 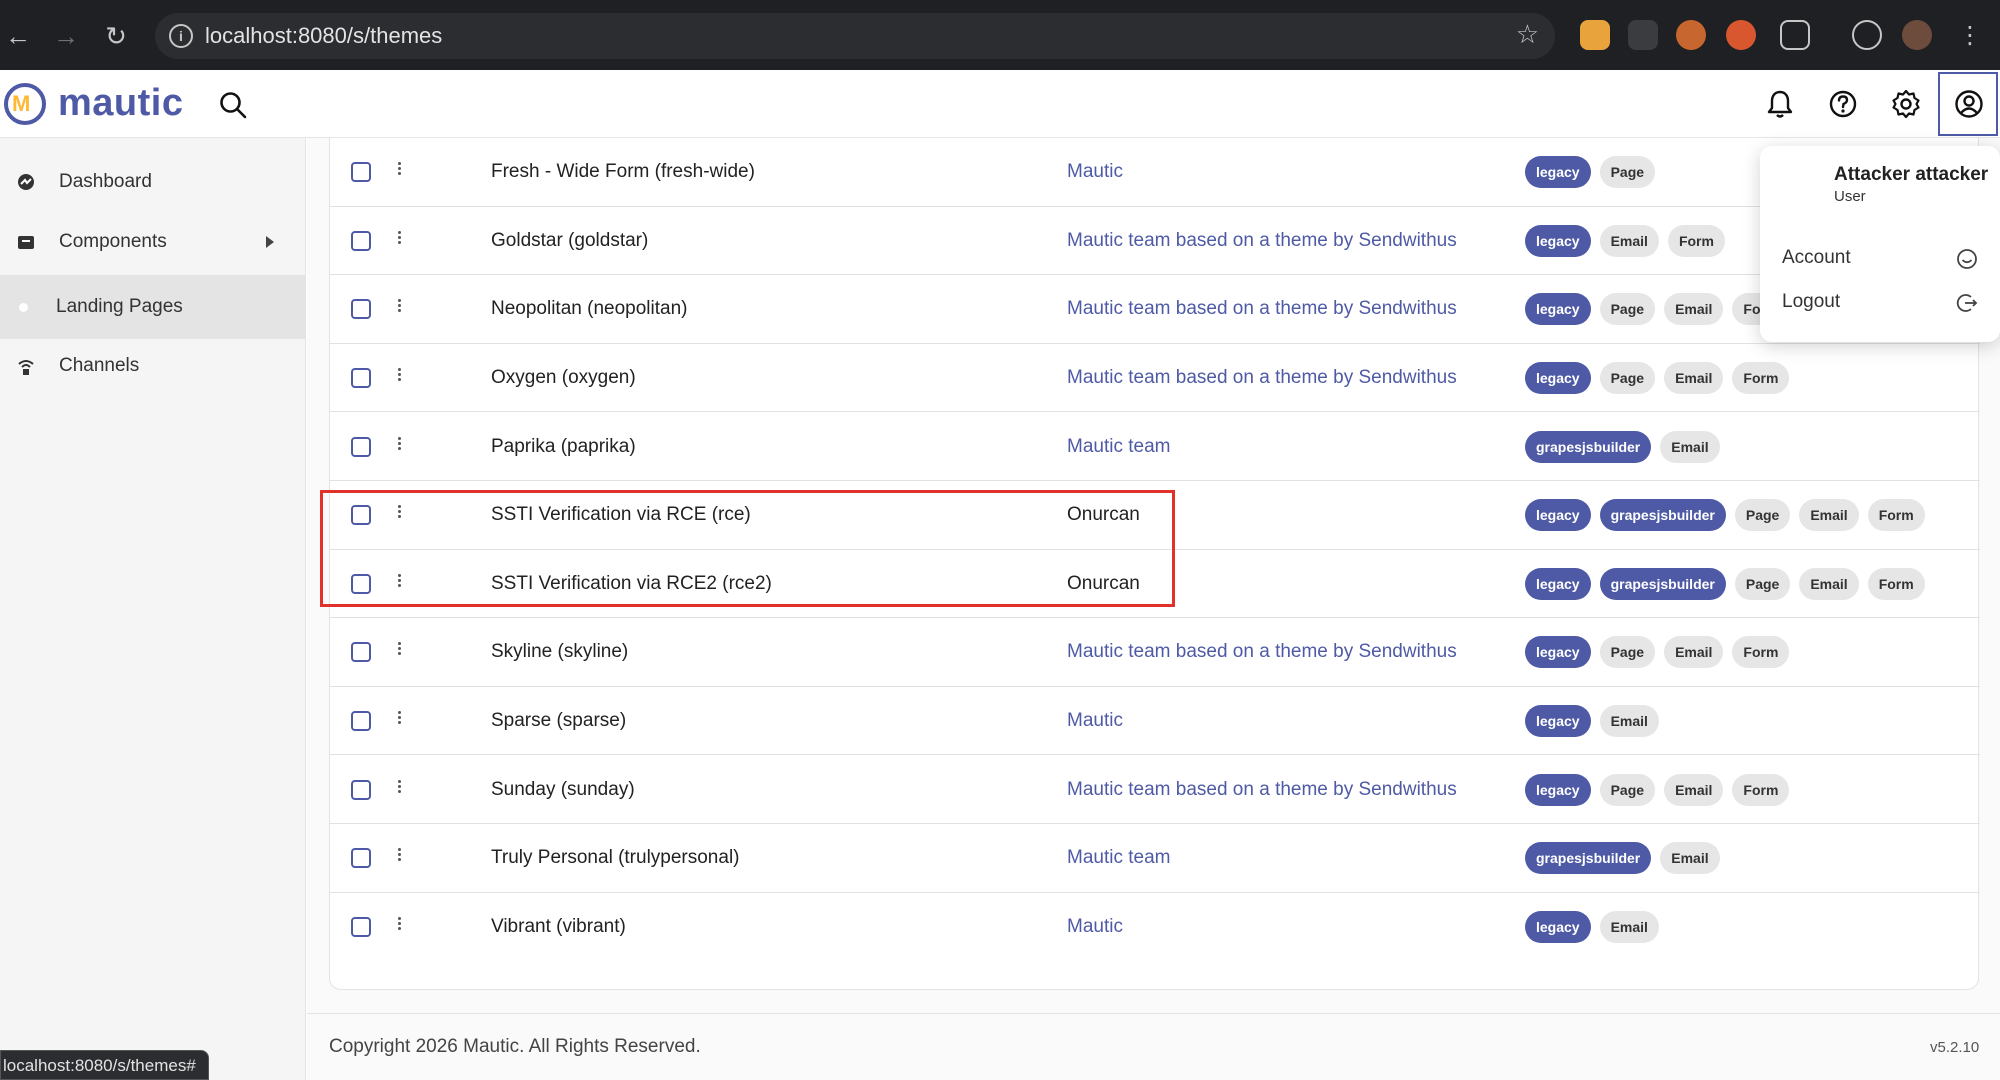 What do you see at coordinates (1795, 35) in the screenshot?
I see `extensions-puzzle-icon` at bounding box center [1795, 35].